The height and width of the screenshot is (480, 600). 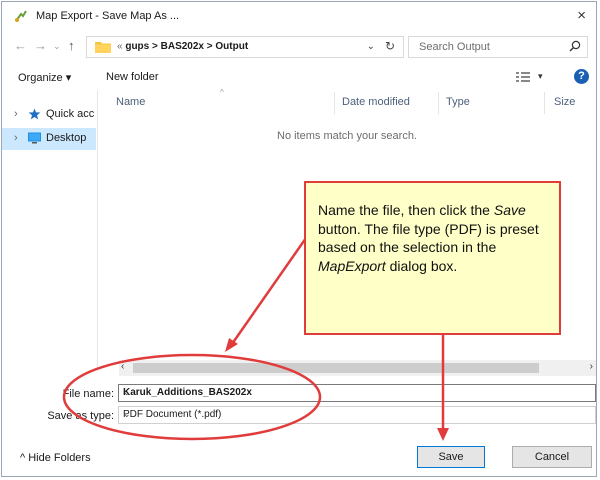 I want to click on scroll-thumb, so click(x=336, y=368).